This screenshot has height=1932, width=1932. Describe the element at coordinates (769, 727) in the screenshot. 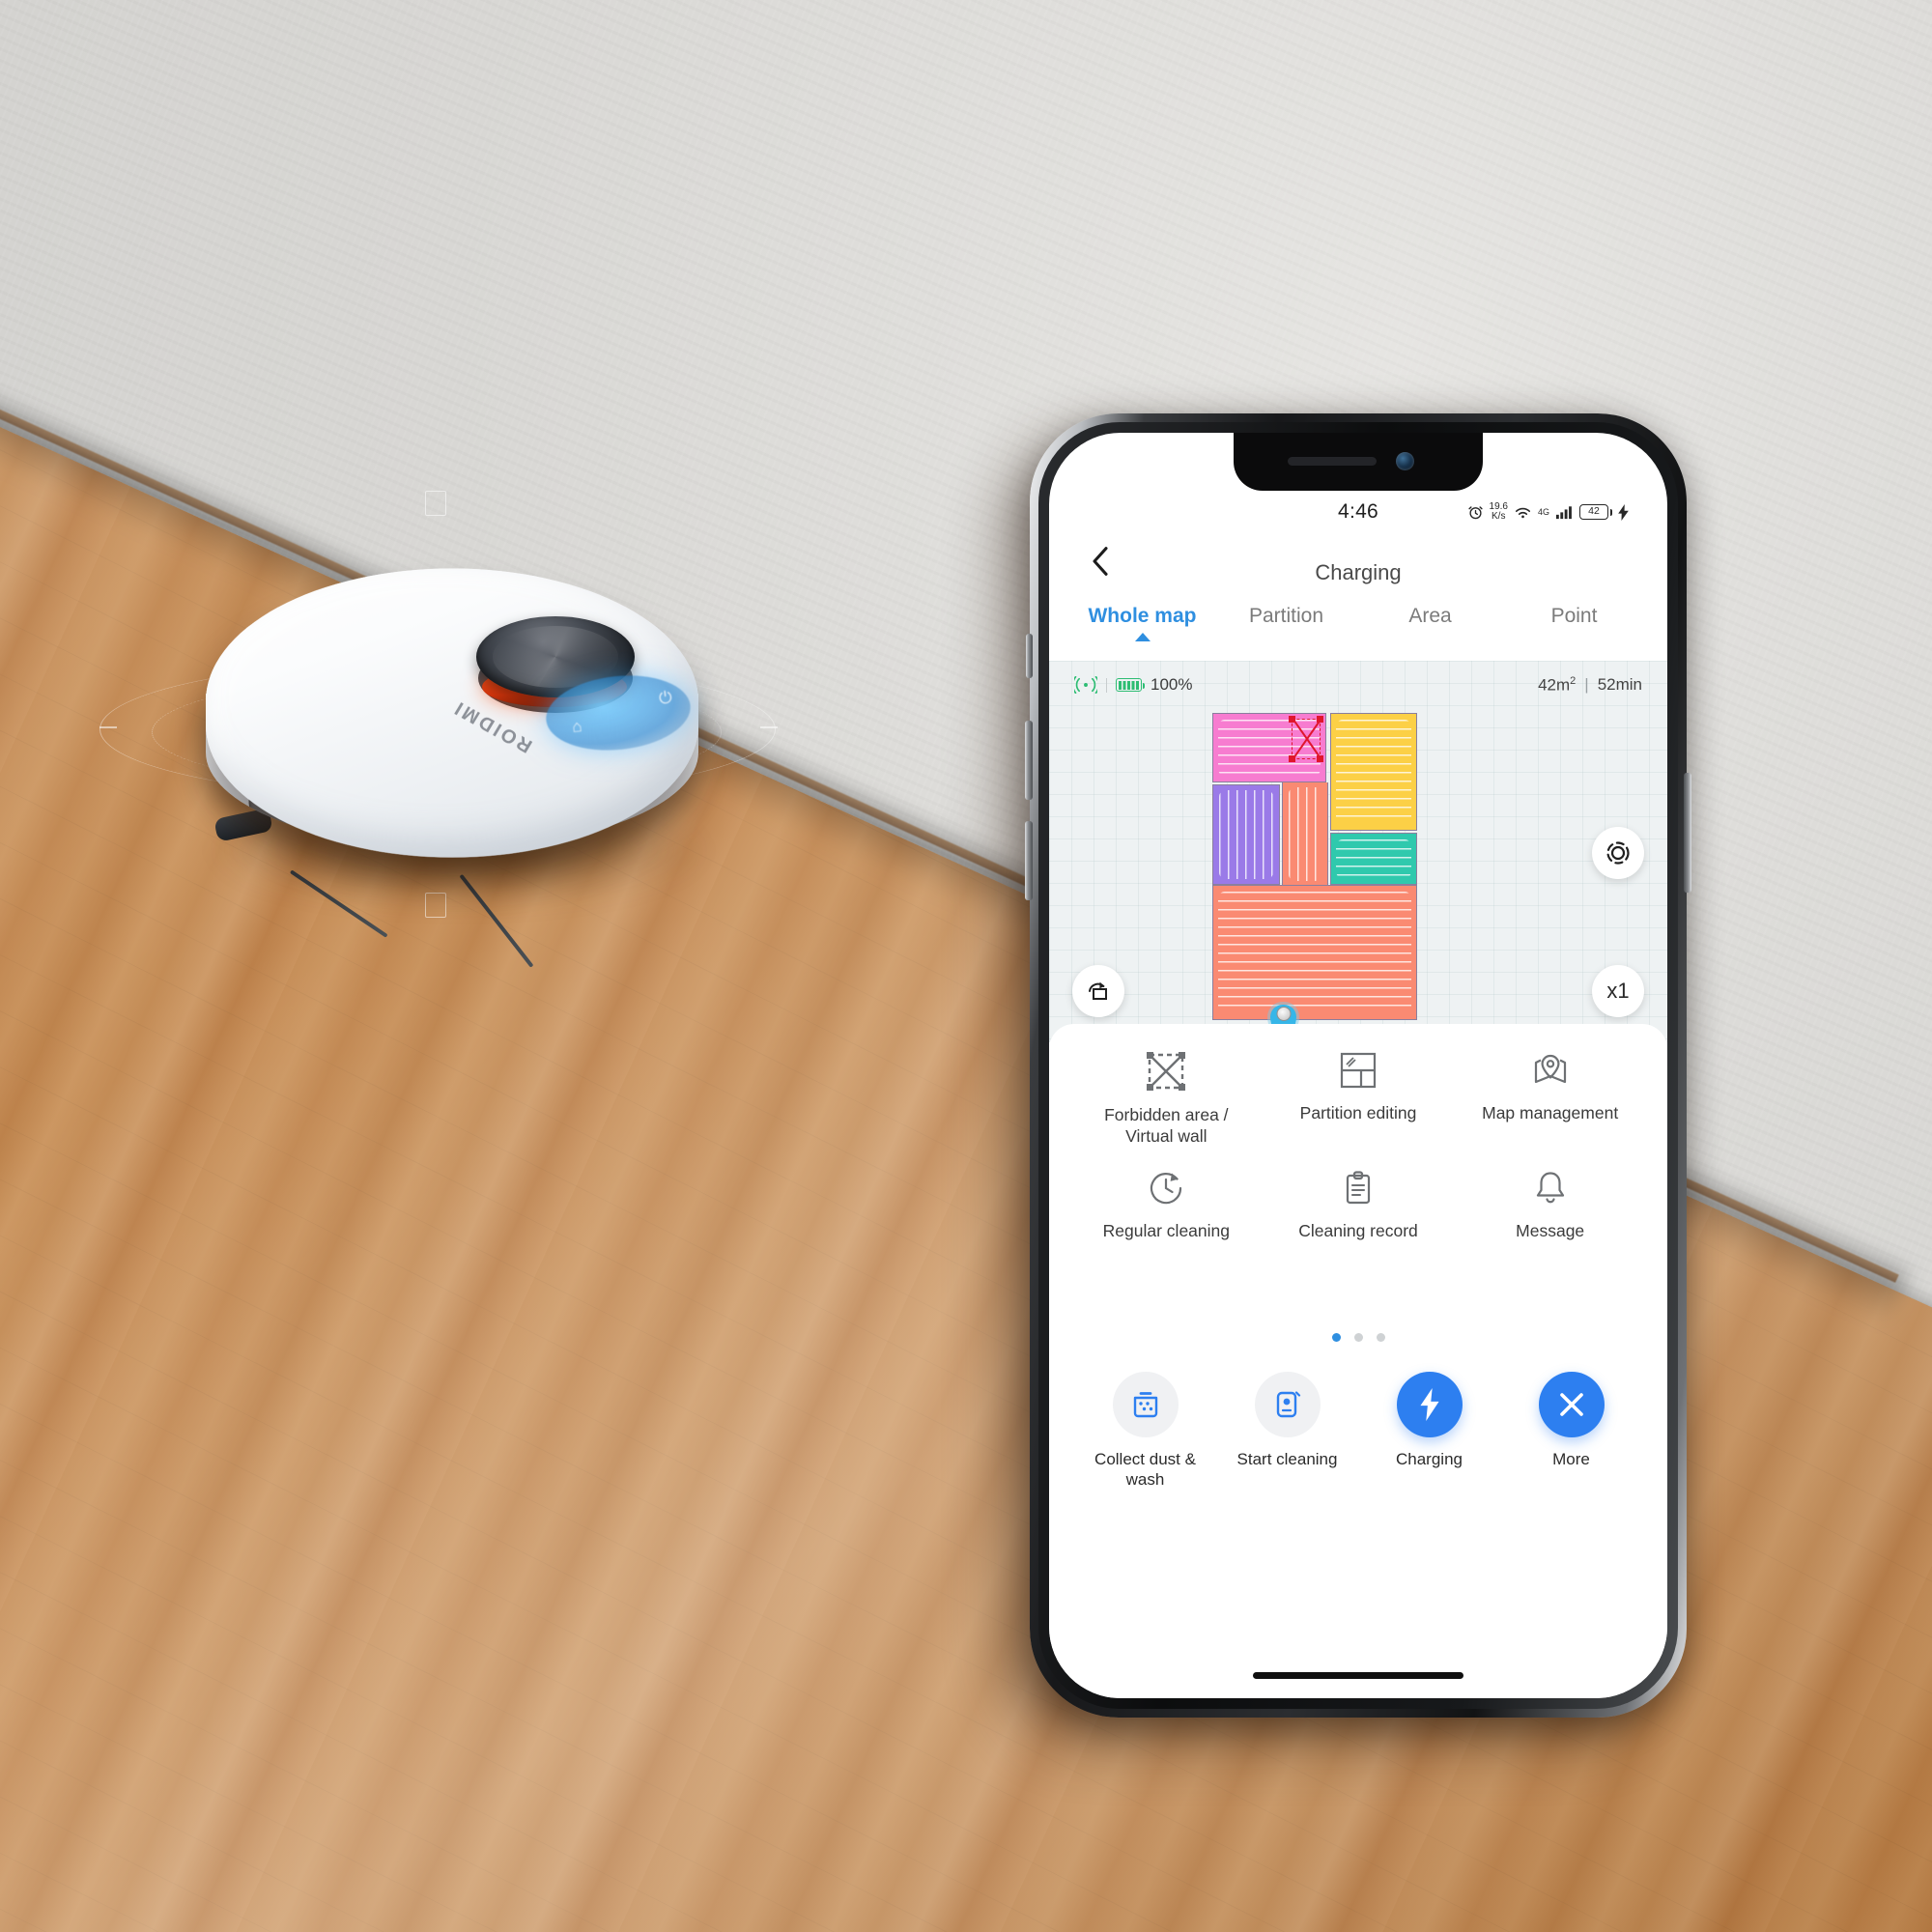

I see `scan-tick-right` at that location.